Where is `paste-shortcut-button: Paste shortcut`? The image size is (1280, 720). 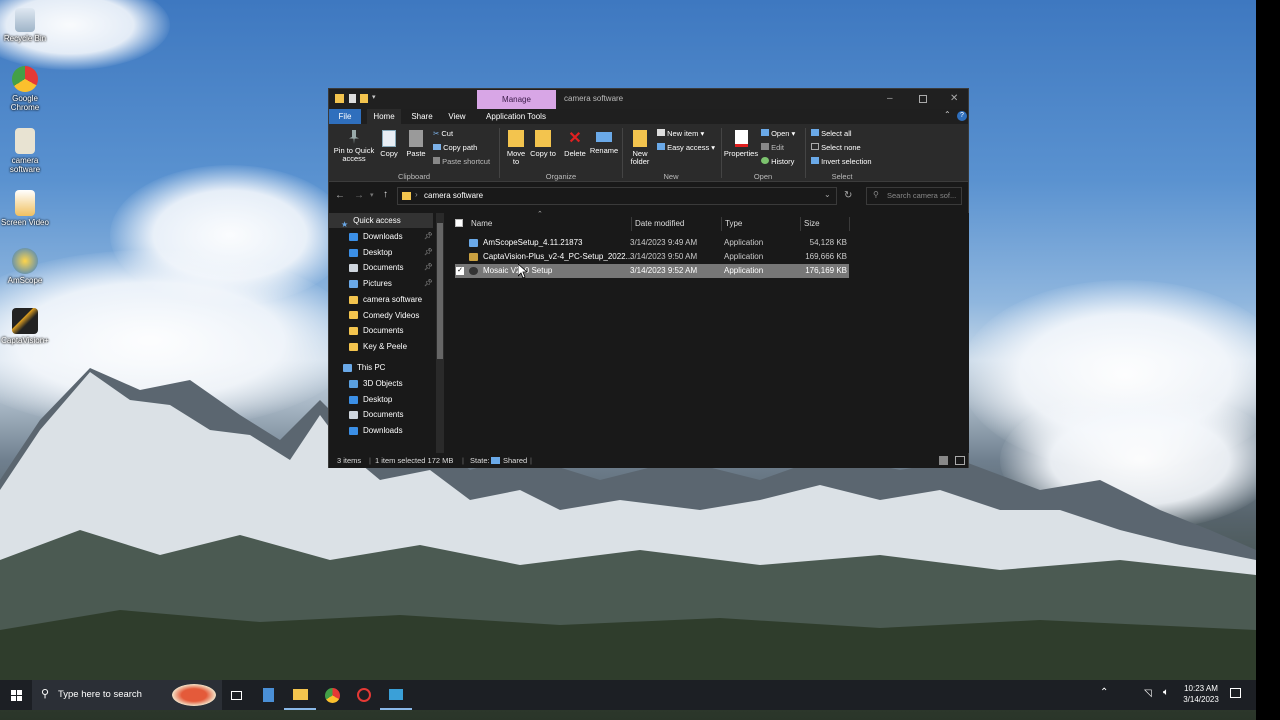
paste-shortcut-button: Paste shortcut is located at coordinates (461, 162).